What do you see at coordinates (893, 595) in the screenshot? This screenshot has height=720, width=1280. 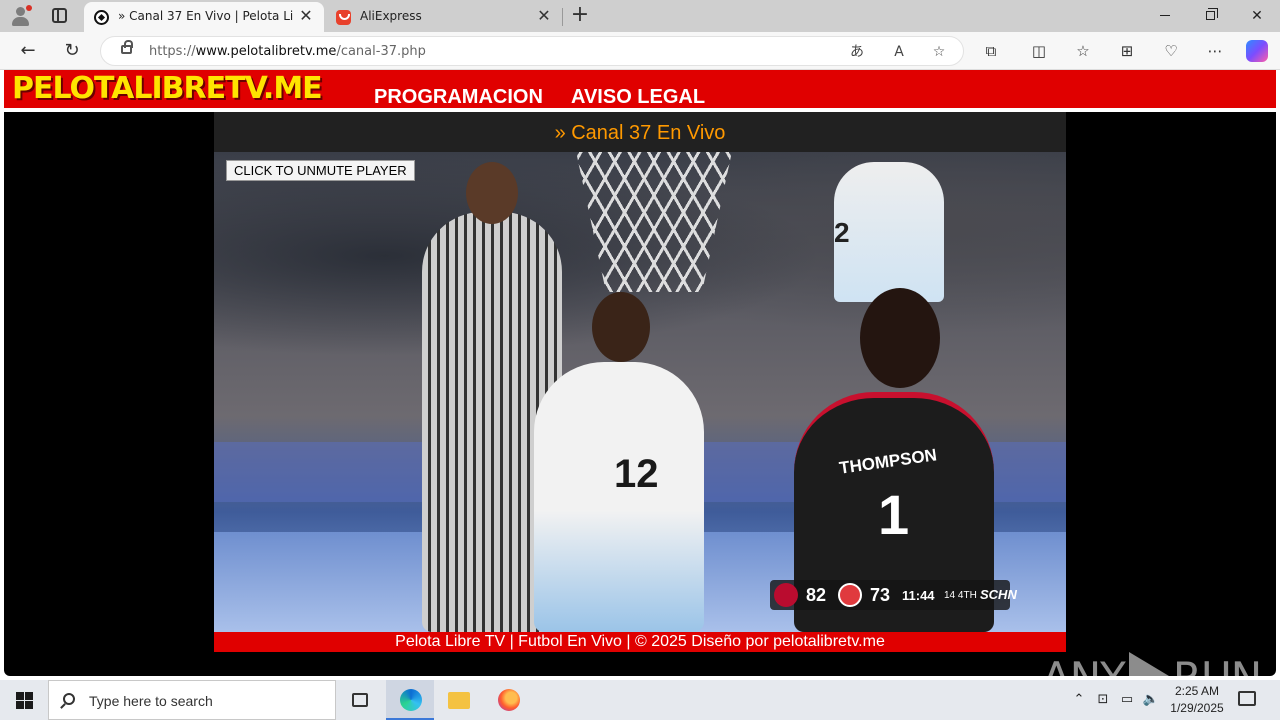 I see `scorebug: 82 73 11:44 14 4TH SCHN` at bounding box center [893, 595].